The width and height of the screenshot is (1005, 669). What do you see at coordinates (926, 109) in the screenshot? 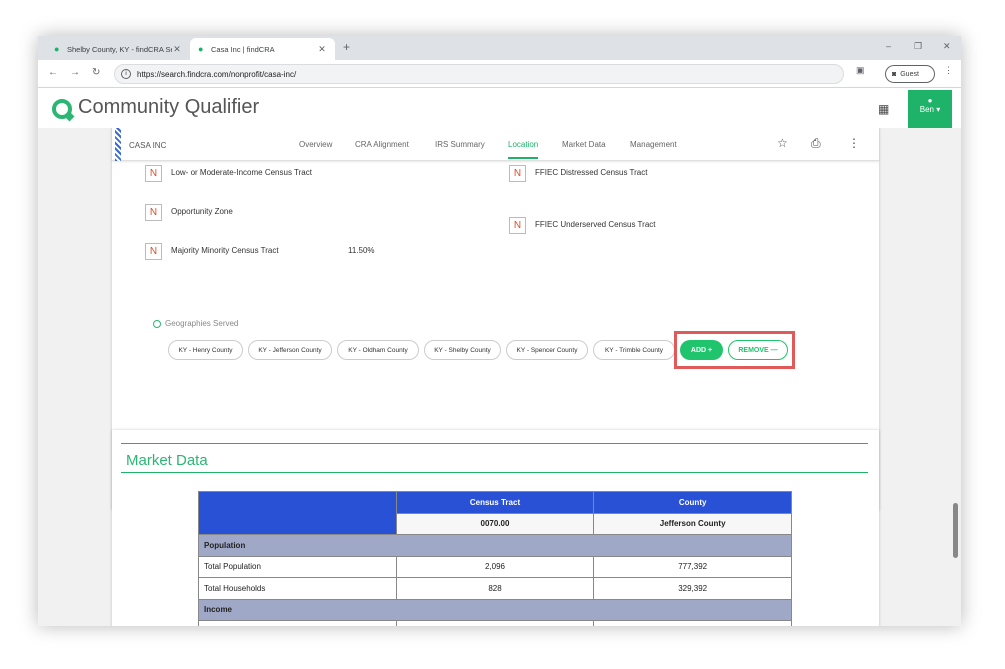
I see `user-name: Ben` at bounding box center [926, 109].